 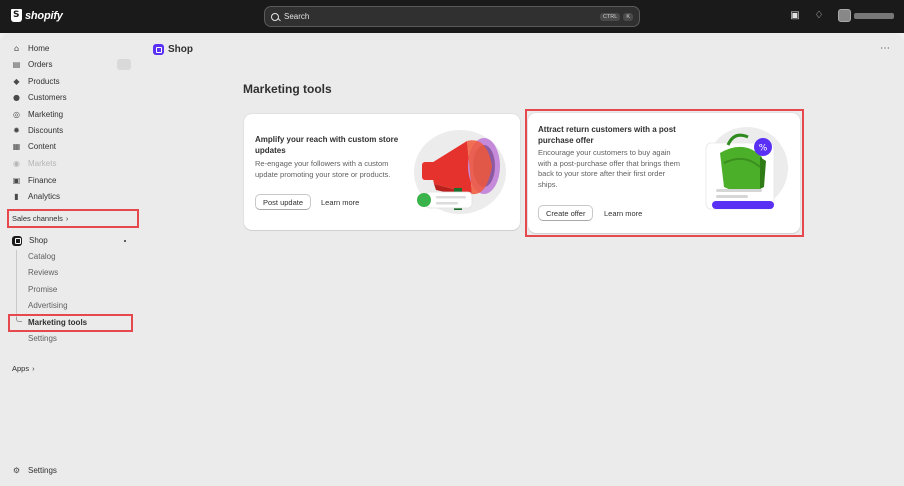 I want to click on highlight-sales-channels, so click(x=73, y=218).